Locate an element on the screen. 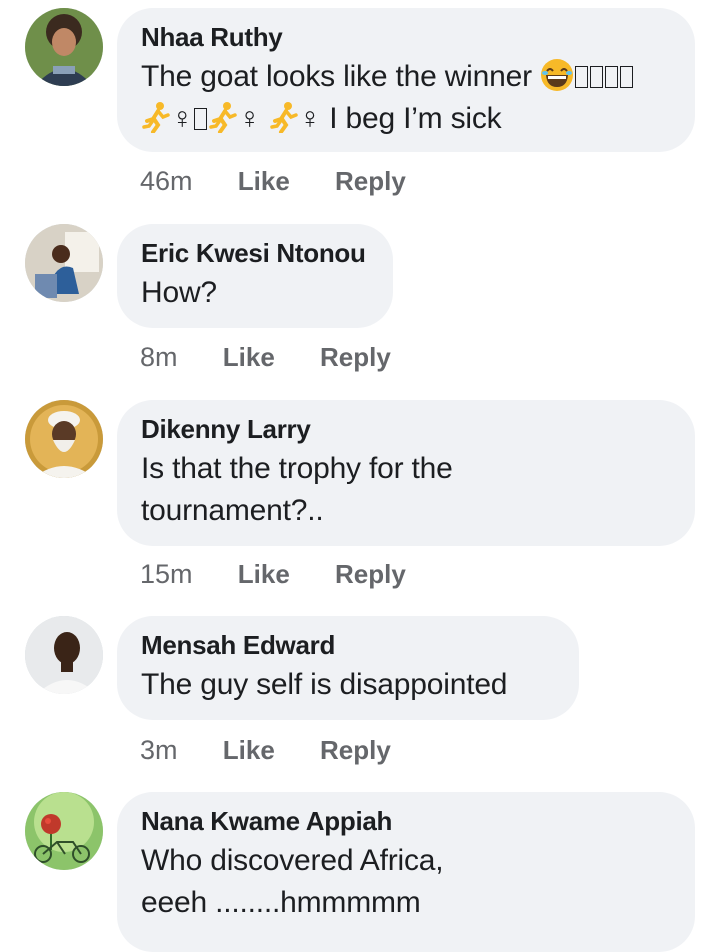 The image size is (720, 952). comment-text-line: Who discovered Africa, is located at coordinates (292, 860).